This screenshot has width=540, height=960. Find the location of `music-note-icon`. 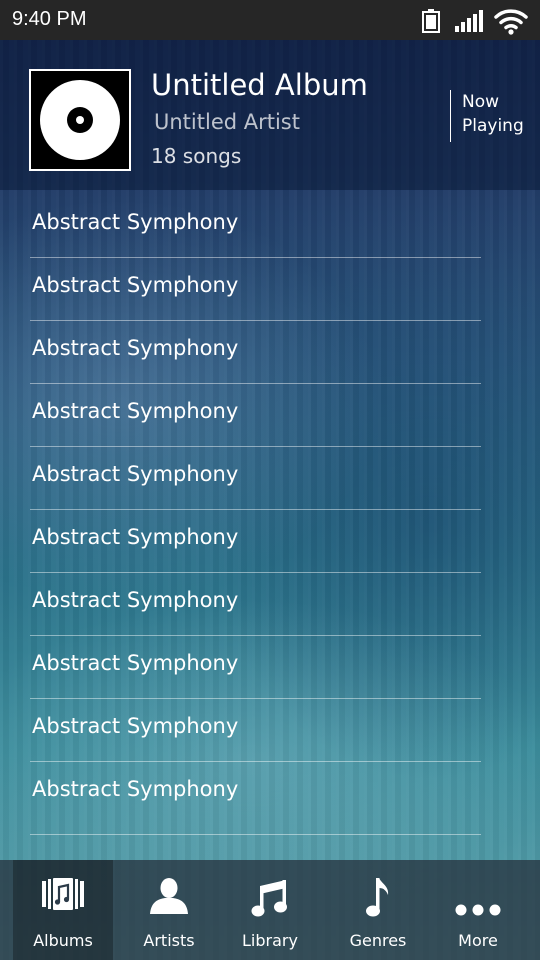

music-note-icon is located at coordinates (377, 897).